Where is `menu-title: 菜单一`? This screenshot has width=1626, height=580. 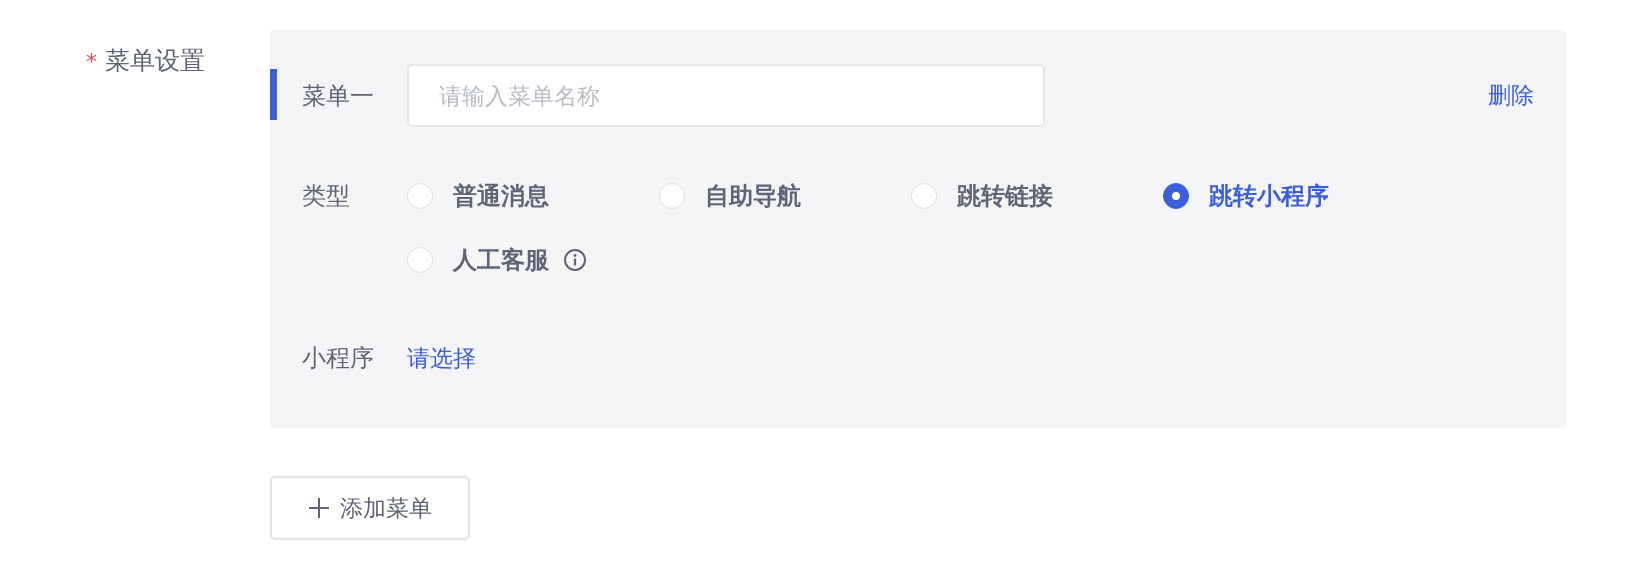
menu-title: 菜单一 is located at coordinates (338, 96).